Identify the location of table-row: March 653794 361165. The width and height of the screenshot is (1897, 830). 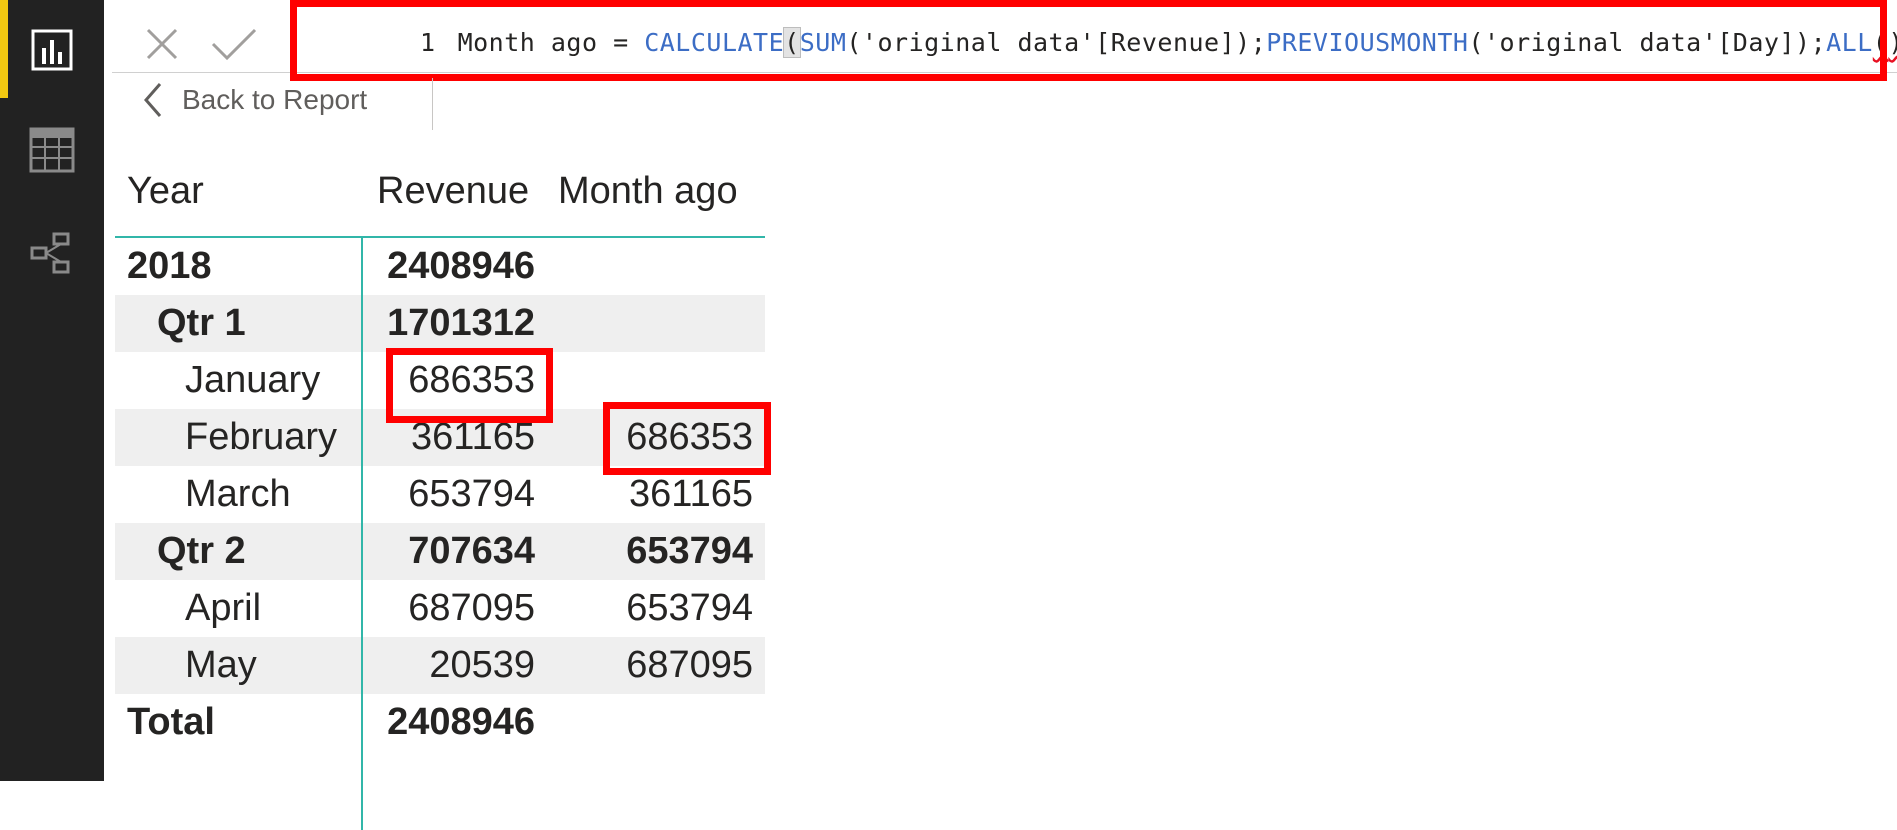
(440, 494).